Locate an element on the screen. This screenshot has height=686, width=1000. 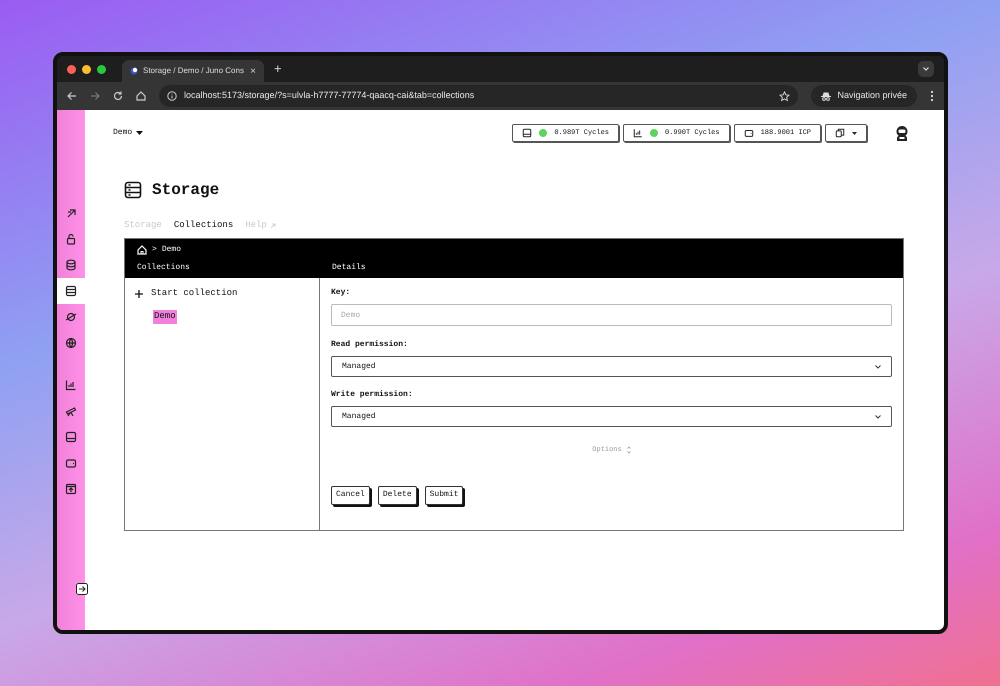
new-tab-button: + is located at coordinates (278, 69).